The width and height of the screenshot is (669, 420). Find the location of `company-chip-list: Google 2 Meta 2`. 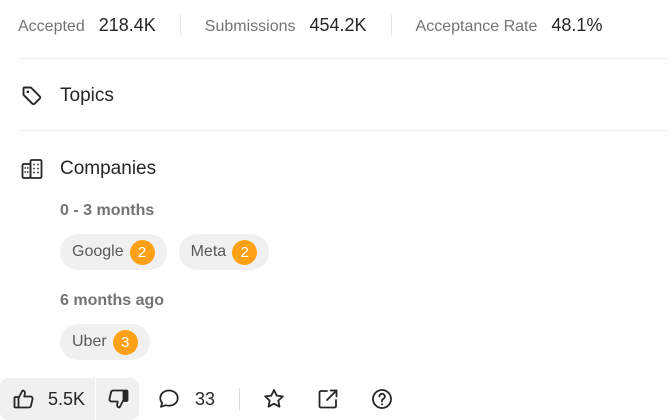

company-chip-list: Google 2 Meta 2 is located at coordinates (165, 252).